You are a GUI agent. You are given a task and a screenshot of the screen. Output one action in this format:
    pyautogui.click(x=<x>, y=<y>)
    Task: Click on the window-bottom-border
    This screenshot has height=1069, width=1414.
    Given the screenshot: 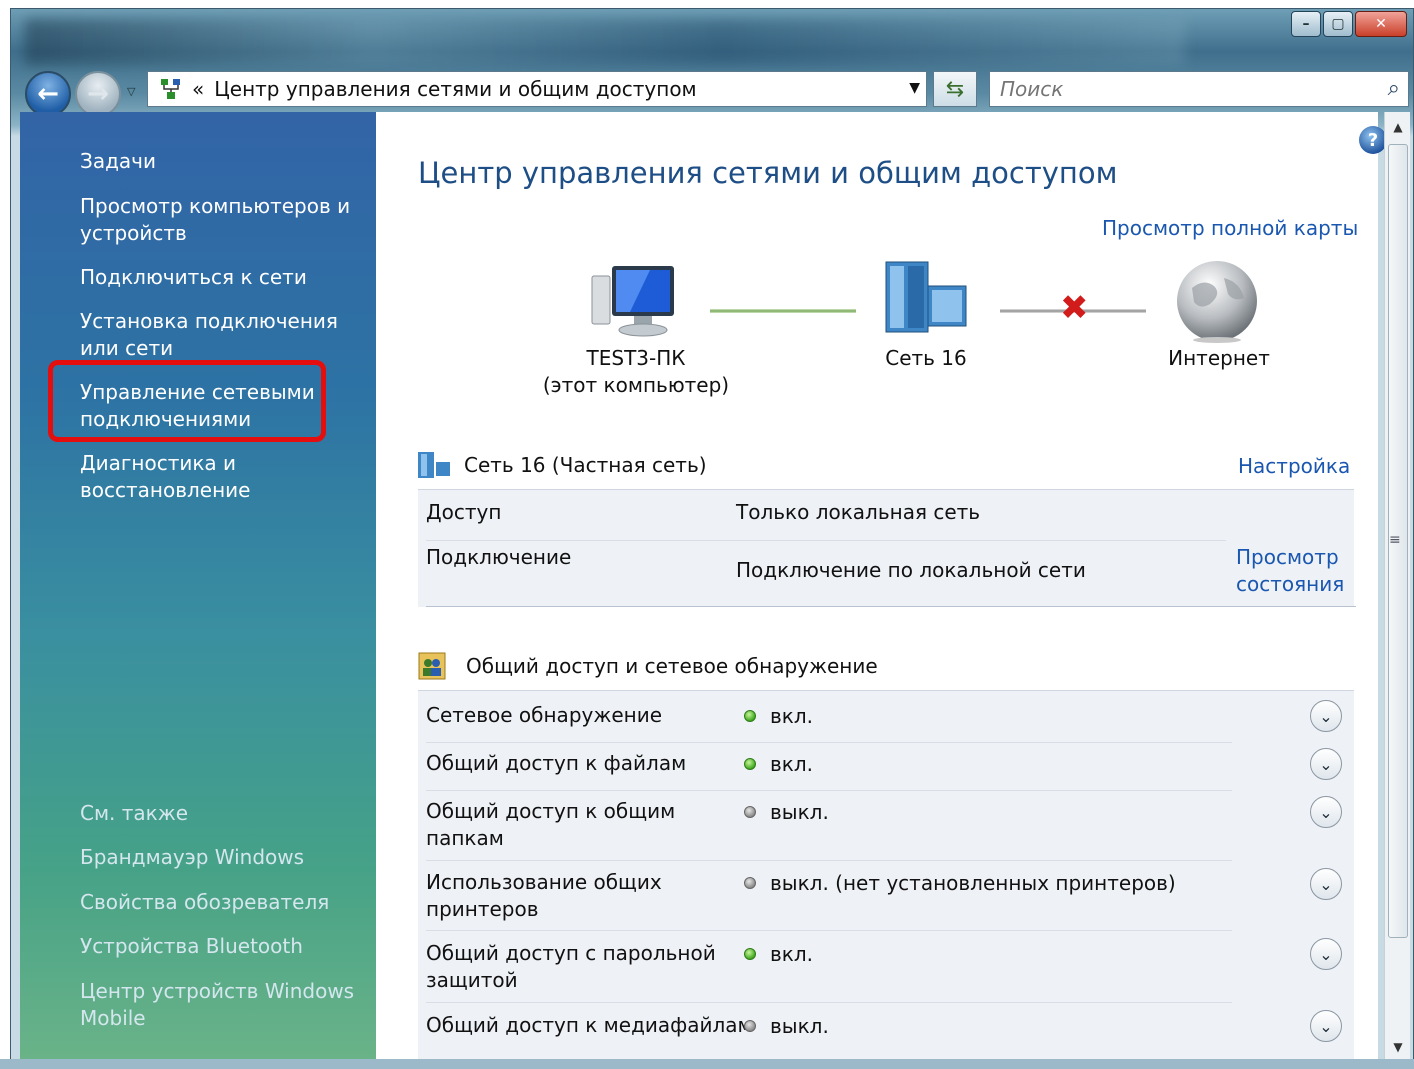 What is the action you would take?
    pyautogui.click(x=707, y=1064)
    